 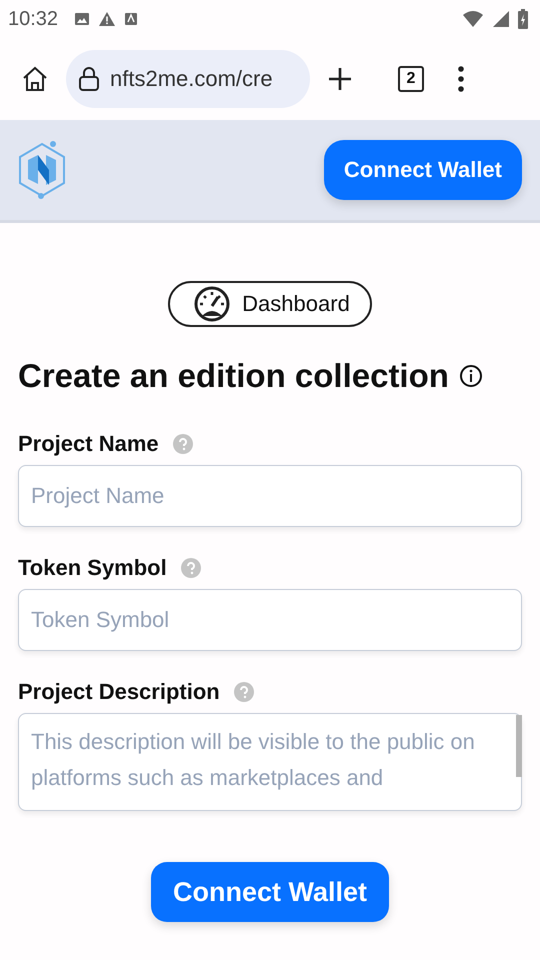 I want to click on image-icon, so click(x=82, y=19).